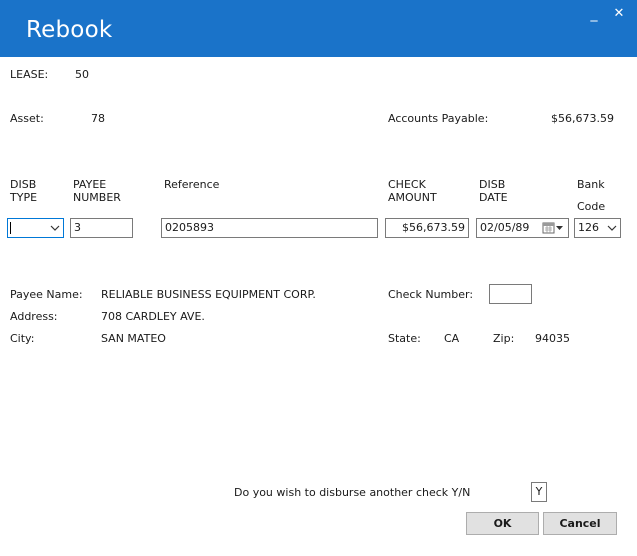  I want to click on payee-name-label: Payee Name:, so click(46, 294).